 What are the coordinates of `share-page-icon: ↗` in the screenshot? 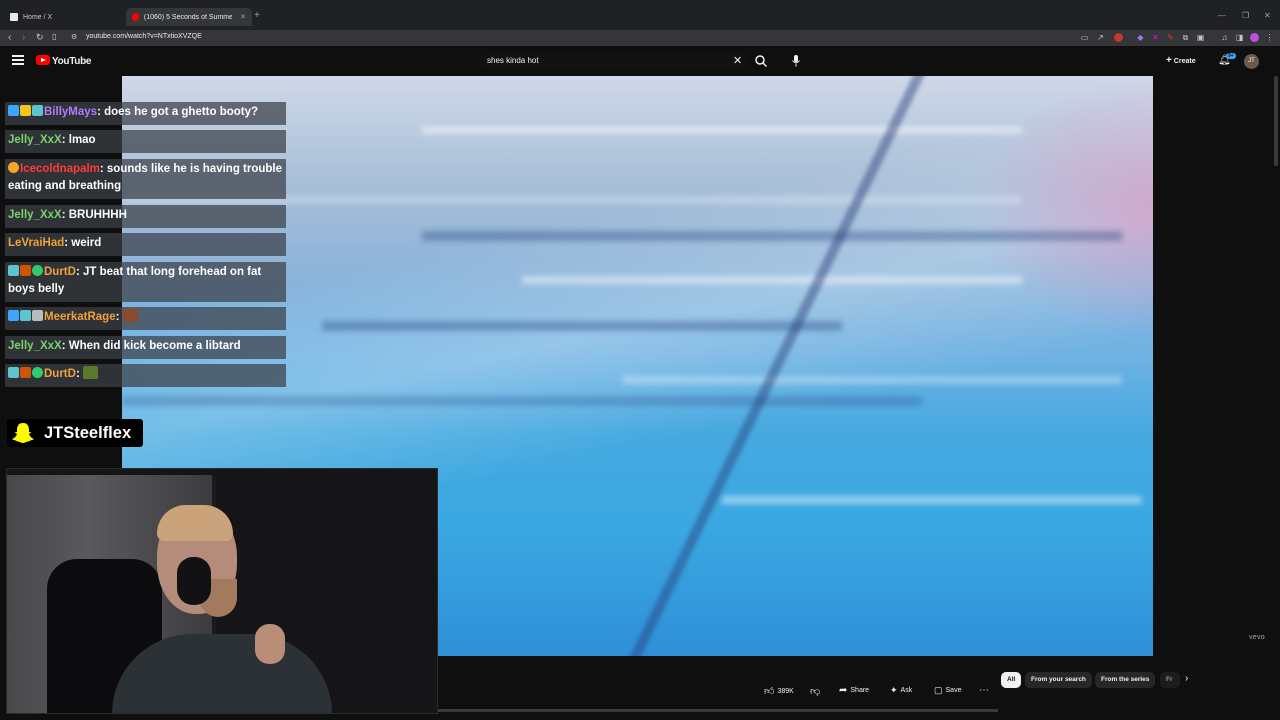 It's located at (1100, 37).